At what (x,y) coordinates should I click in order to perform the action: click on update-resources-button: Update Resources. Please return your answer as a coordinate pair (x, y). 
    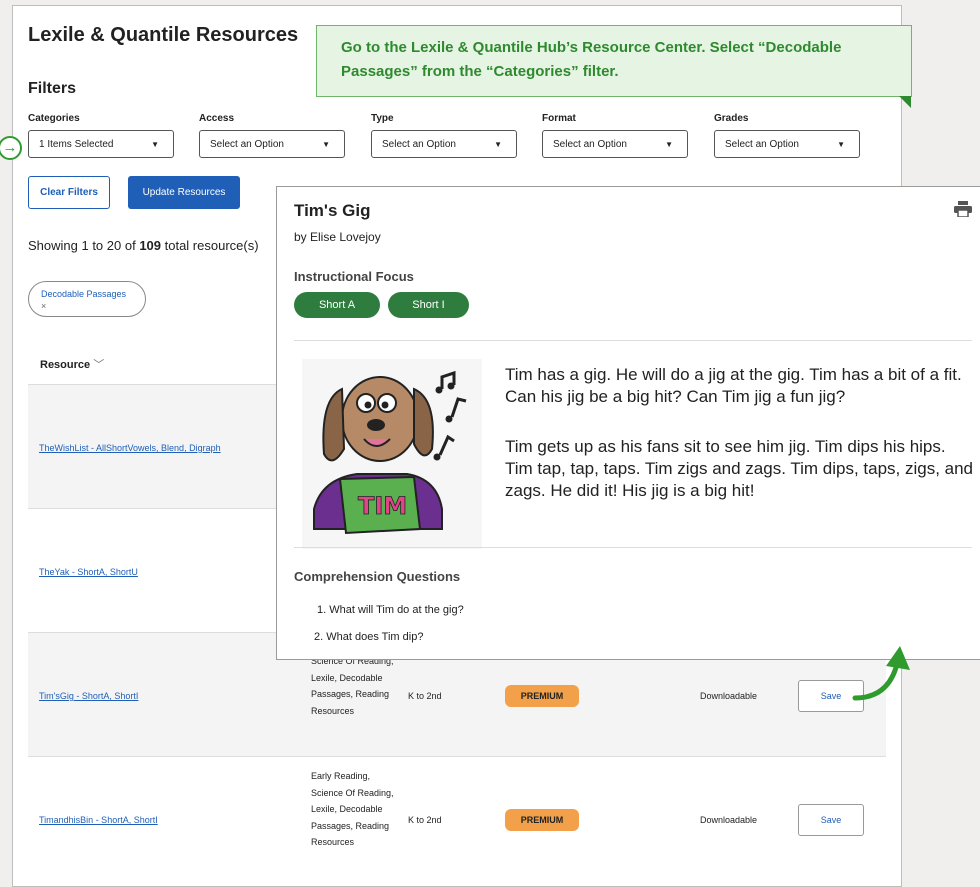
    Looking at the image, I should click on (184, 192).